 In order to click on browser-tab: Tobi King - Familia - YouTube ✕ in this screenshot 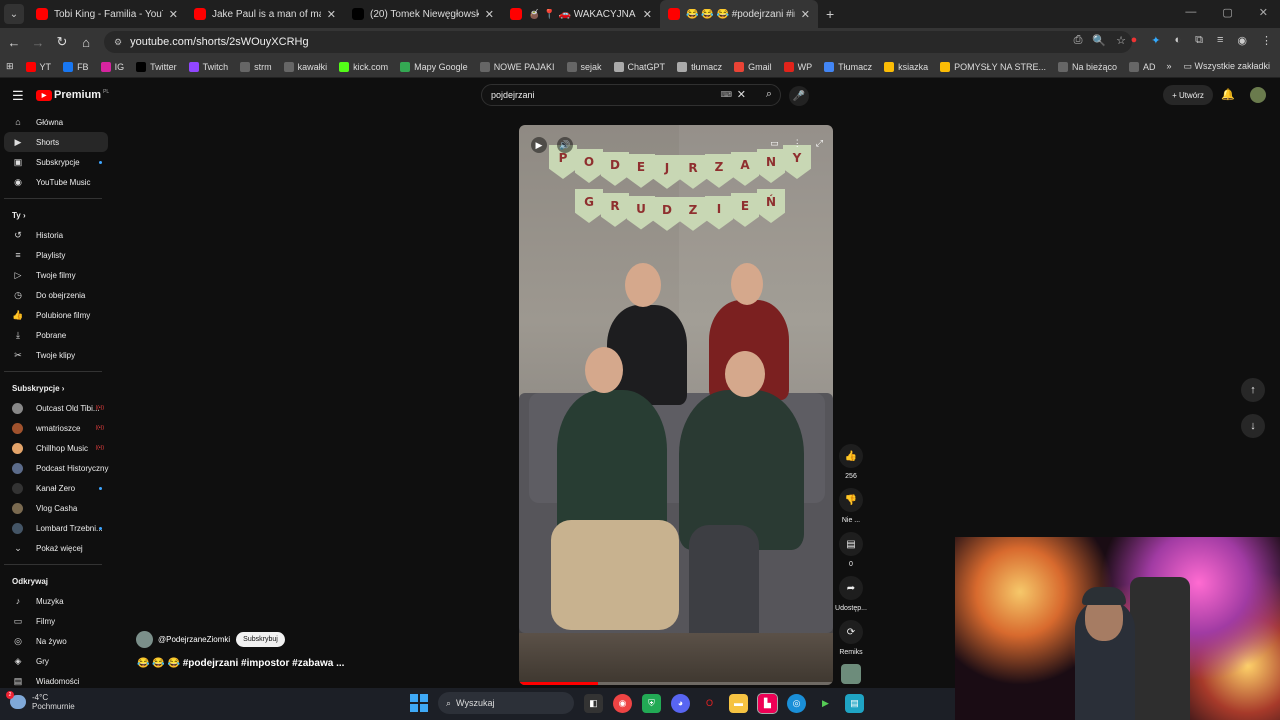, I will do `click(107, 14)`.